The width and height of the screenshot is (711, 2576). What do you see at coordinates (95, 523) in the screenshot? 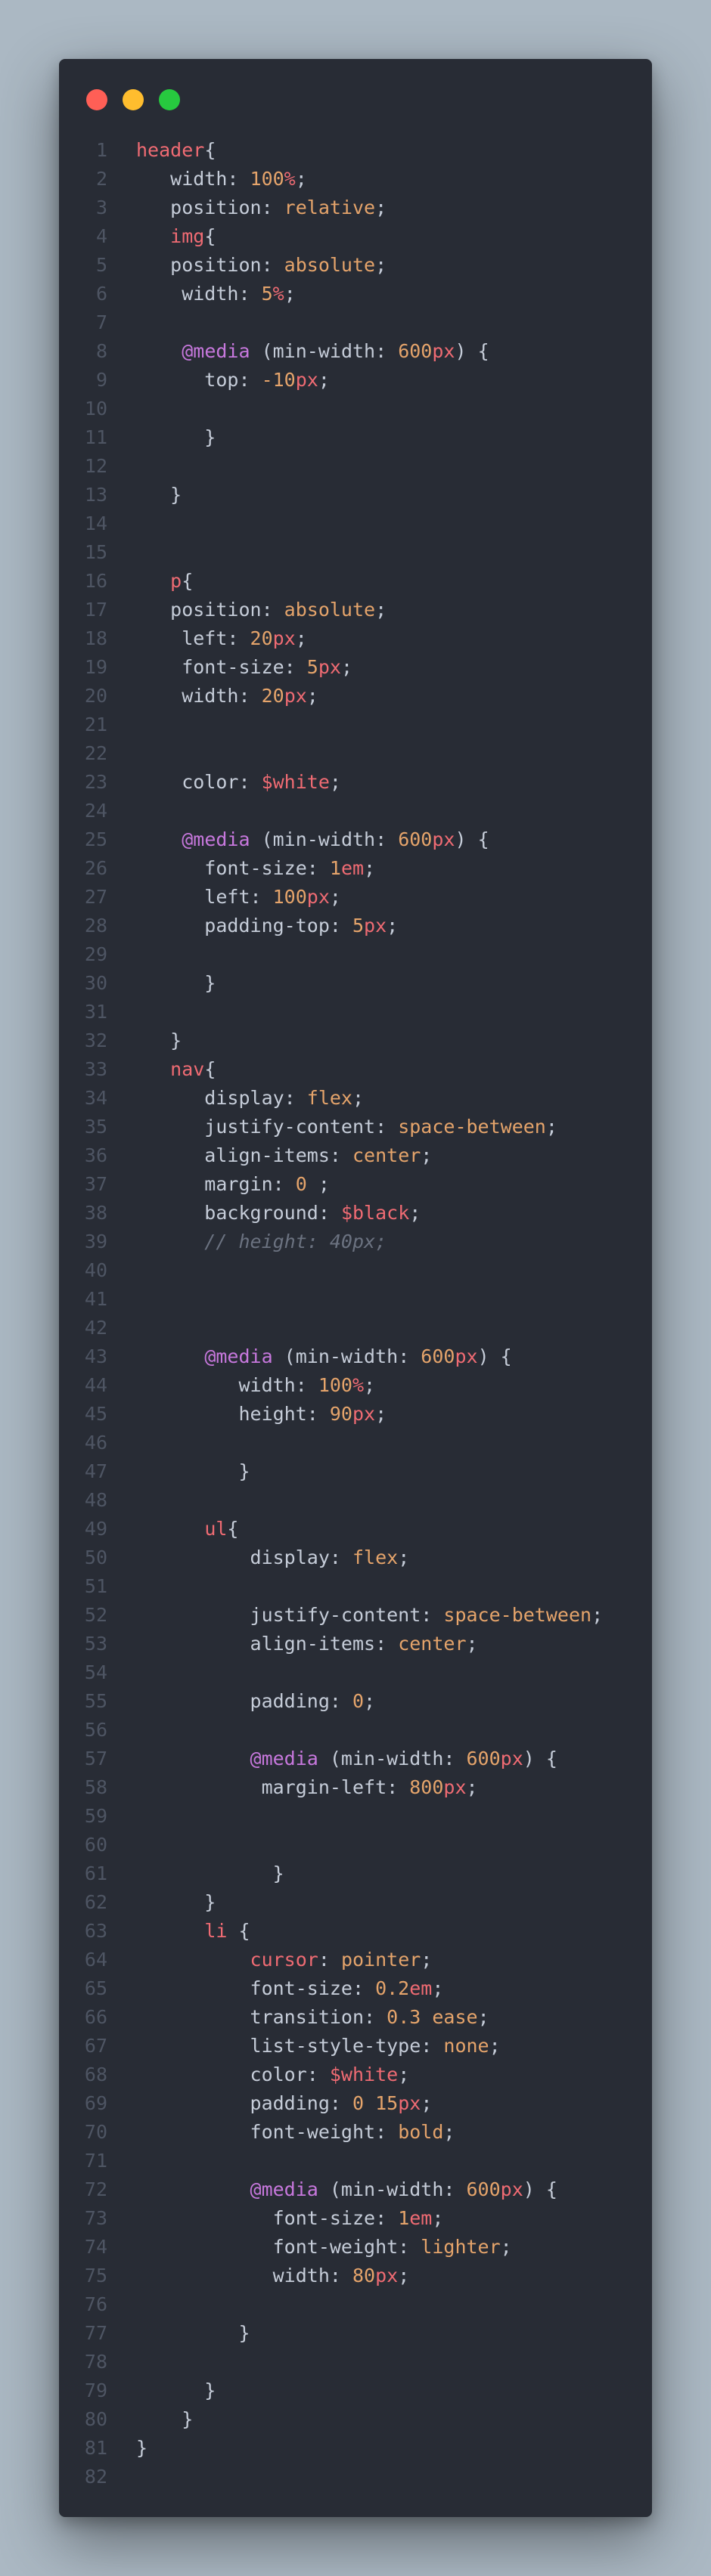
I see `line-number: 14` at bounding box center [95, 523].